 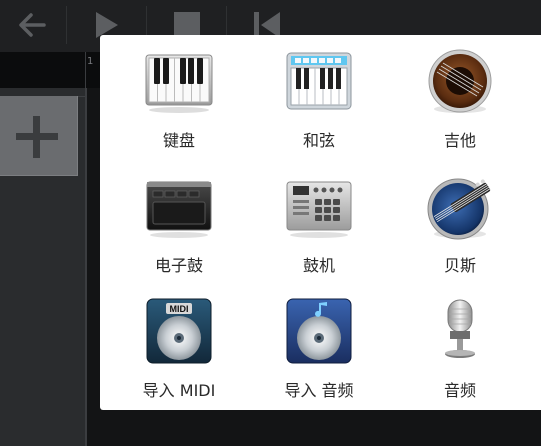 What do you see at coordinates (319, 82) in the screenshot?
I see `chord-keyboard-icon` at bounding box center [319, 82].